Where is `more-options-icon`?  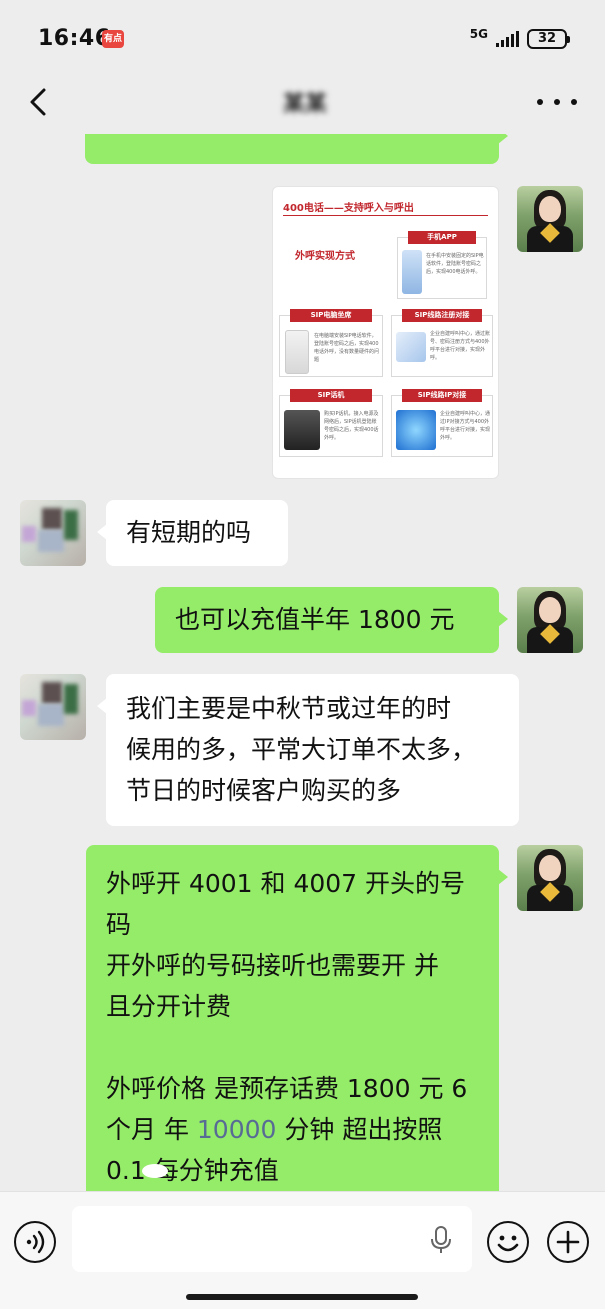
more-options-icon is located at coordinates (557, 102).